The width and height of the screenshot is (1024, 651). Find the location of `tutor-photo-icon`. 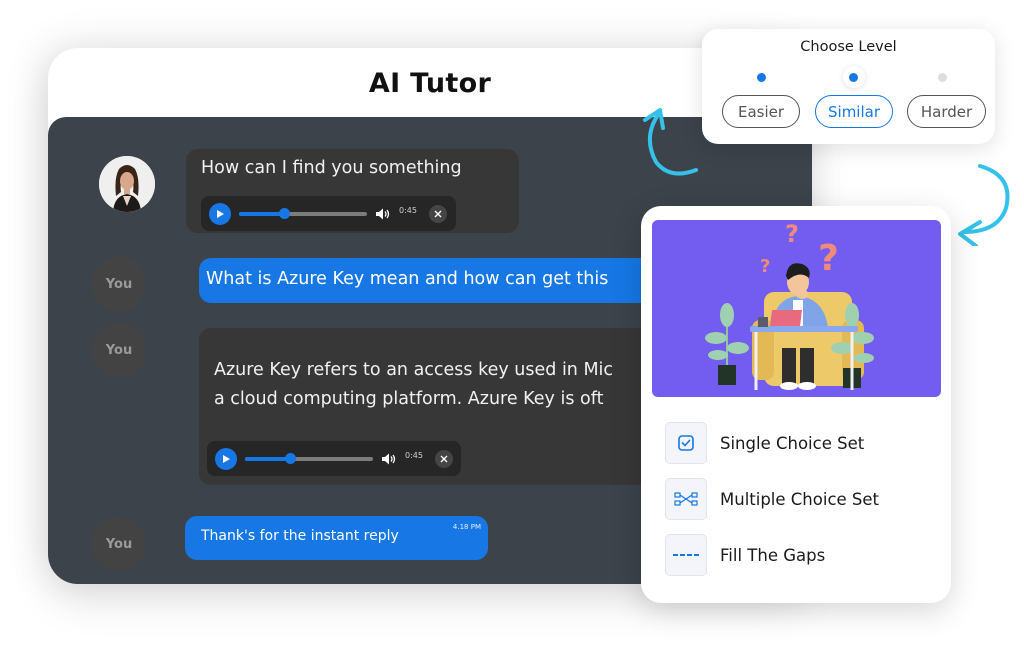

tutor-photo-icon is located at coordinates (127, 184).